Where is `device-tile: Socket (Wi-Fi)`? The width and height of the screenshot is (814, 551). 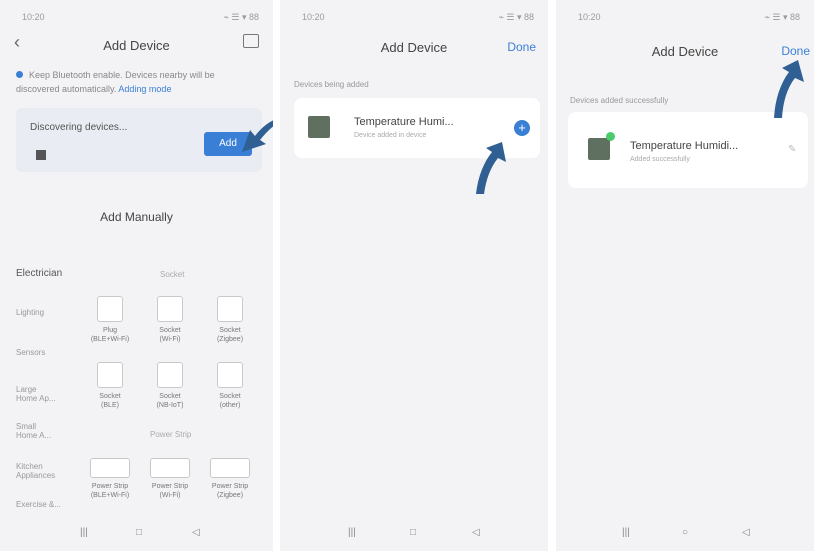
device-tile: Socket (Wi-Fi) is located at coordinates (170, 320).